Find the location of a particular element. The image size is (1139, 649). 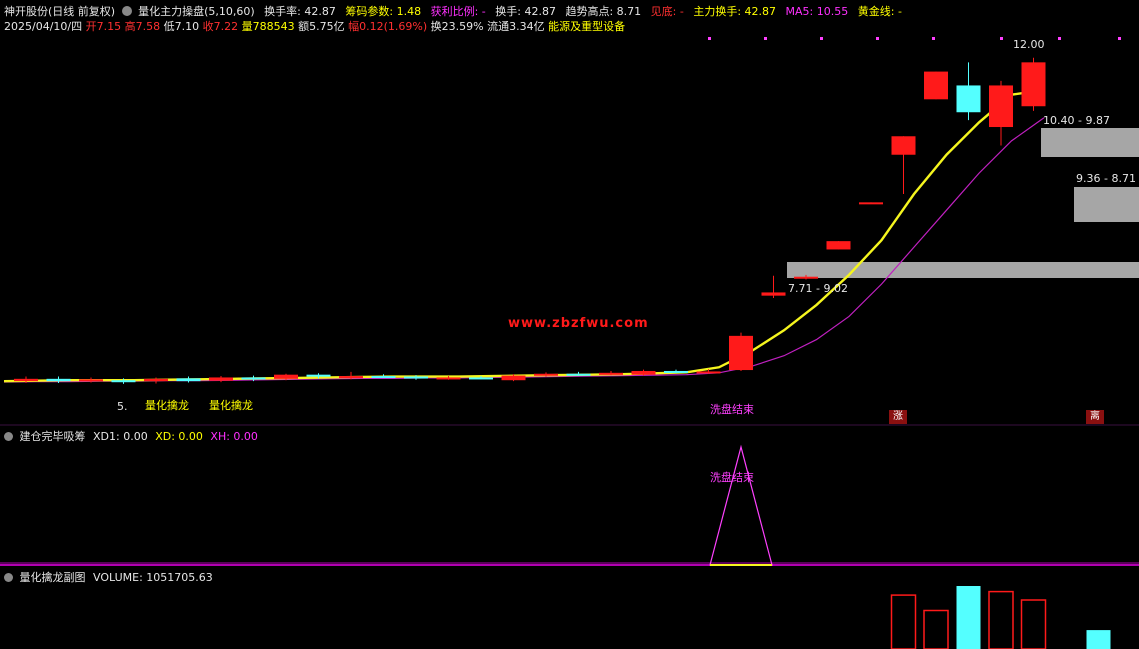

price-bands is located at coordinates (963, 203).